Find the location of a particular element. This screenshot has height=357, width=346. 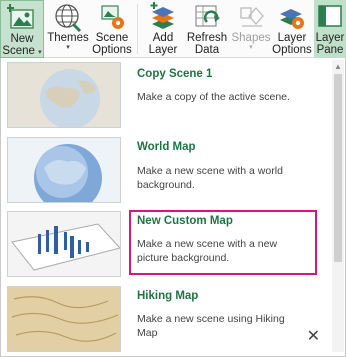

layer-options-button: Layer Options is located at coordinates (292, 29).